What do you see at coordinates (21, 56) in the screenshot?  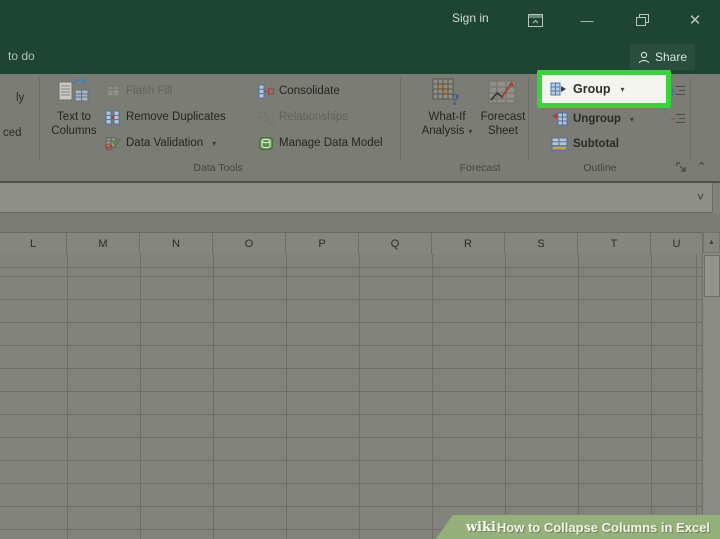 I see `tell-me-box-partial: to do` at bounding box center [21, 56].